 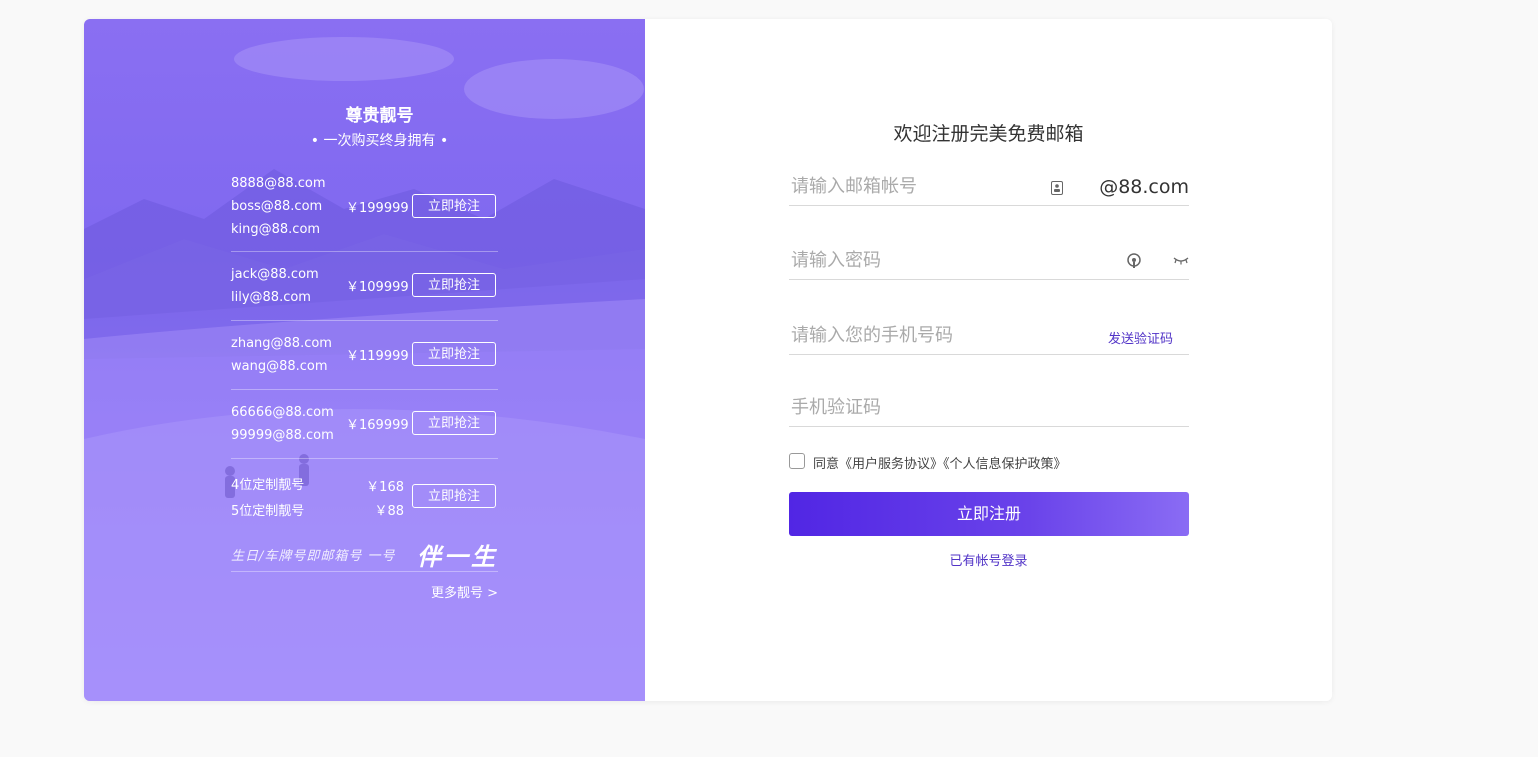 I want to click on login-link: 已有帐号登录, so click(x=988, y=559).